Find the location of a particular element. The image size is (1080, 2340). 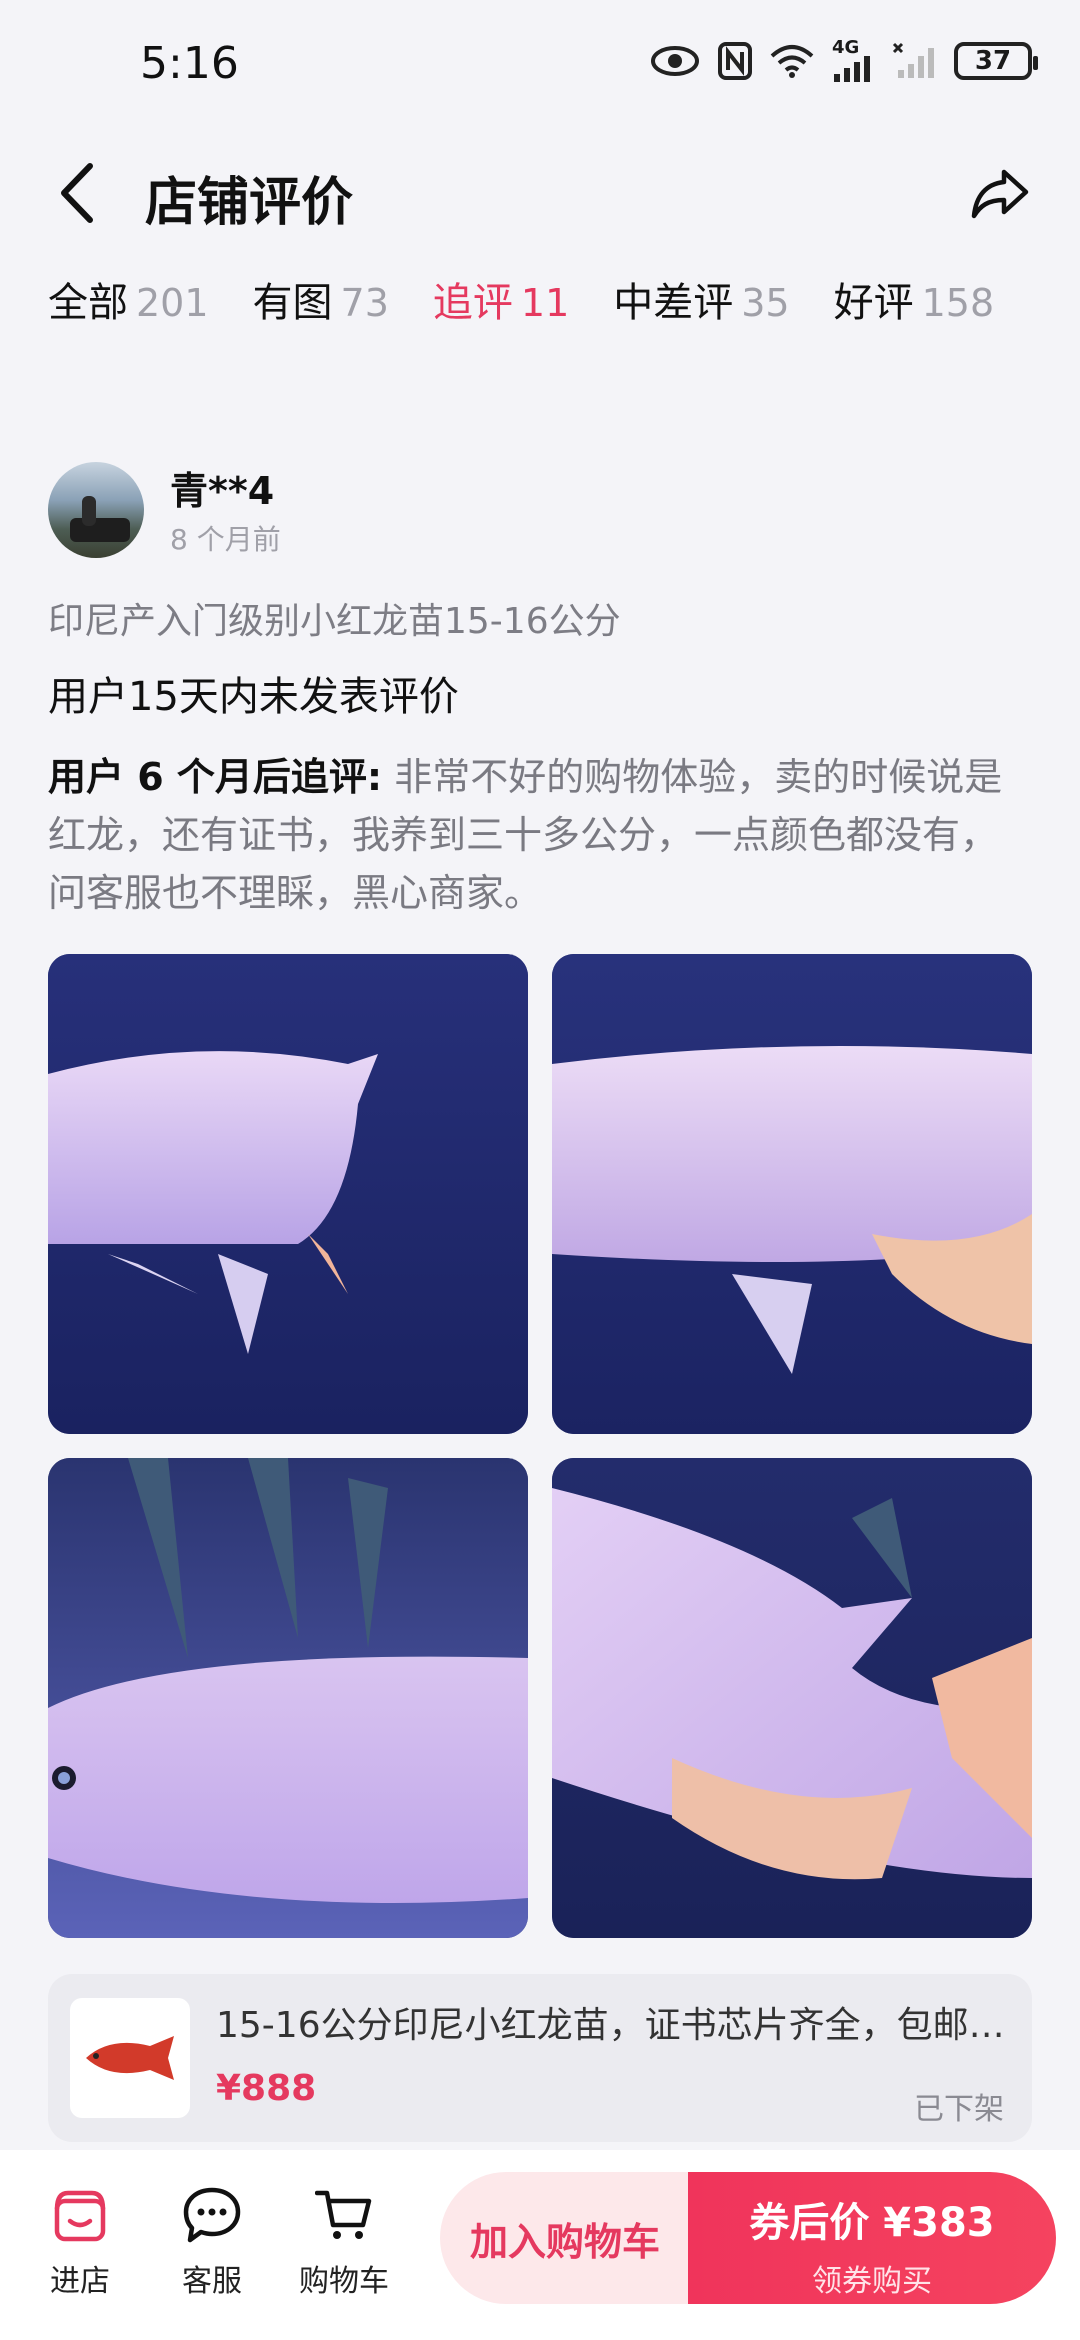

battery-icon: 37 is located at coordinates (996, 61).